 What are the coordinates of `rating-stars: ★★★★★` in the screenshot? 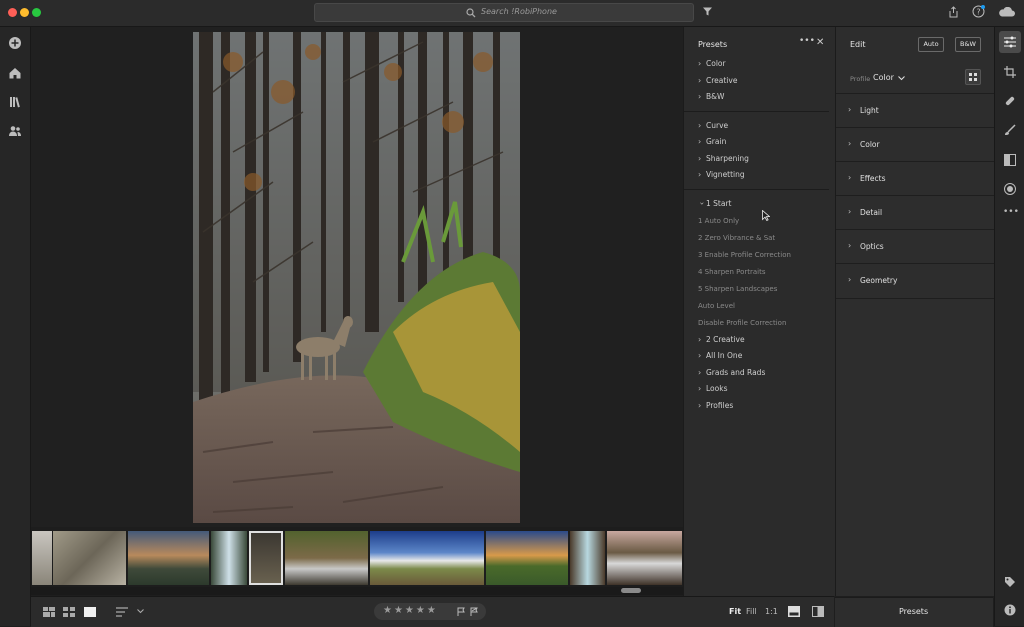 It's located at (410, 610).